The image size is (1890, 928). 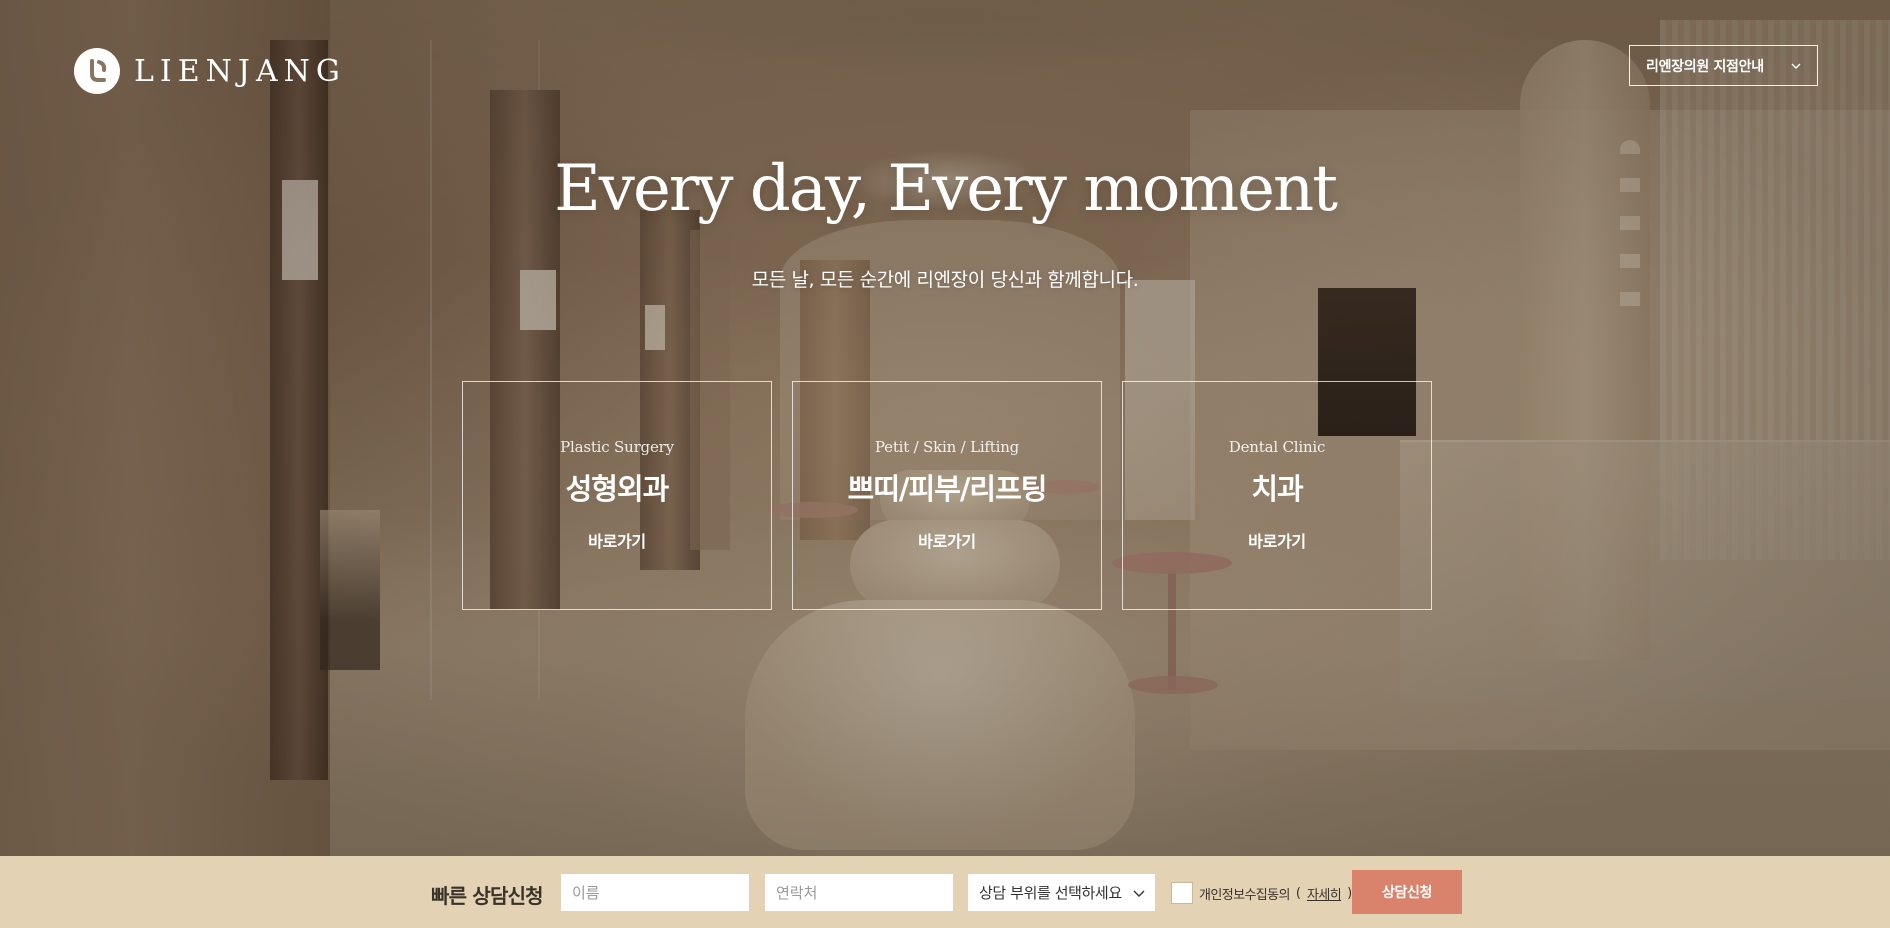 What do you see at coordinates (1298, 893) in the screenshot?
I see `paren-open: (` at bounding box center [1298, 893].